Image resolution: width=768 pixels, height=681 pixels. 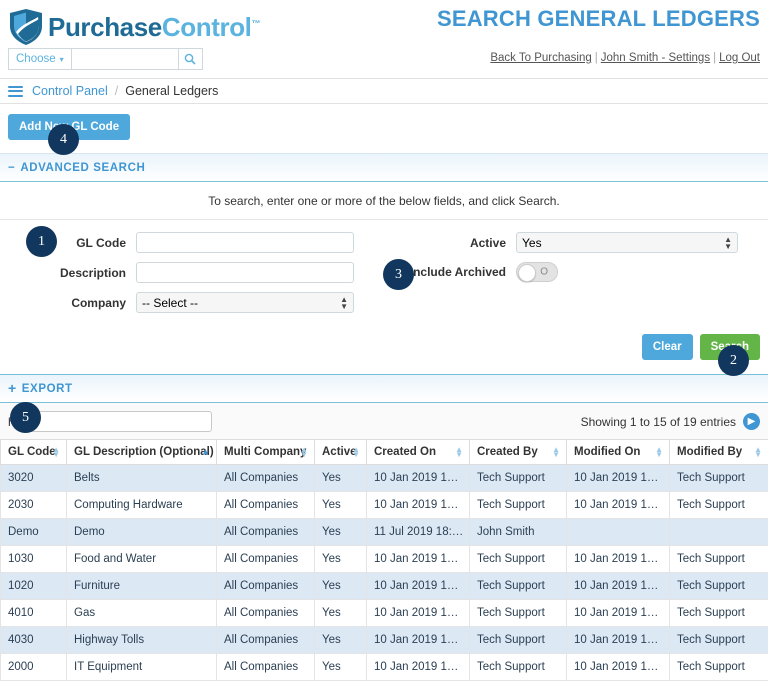 What do you see at coordinates (34, 478) in the screenshot?
I see `table-cell: 3020` at bounding box center [34, 478].